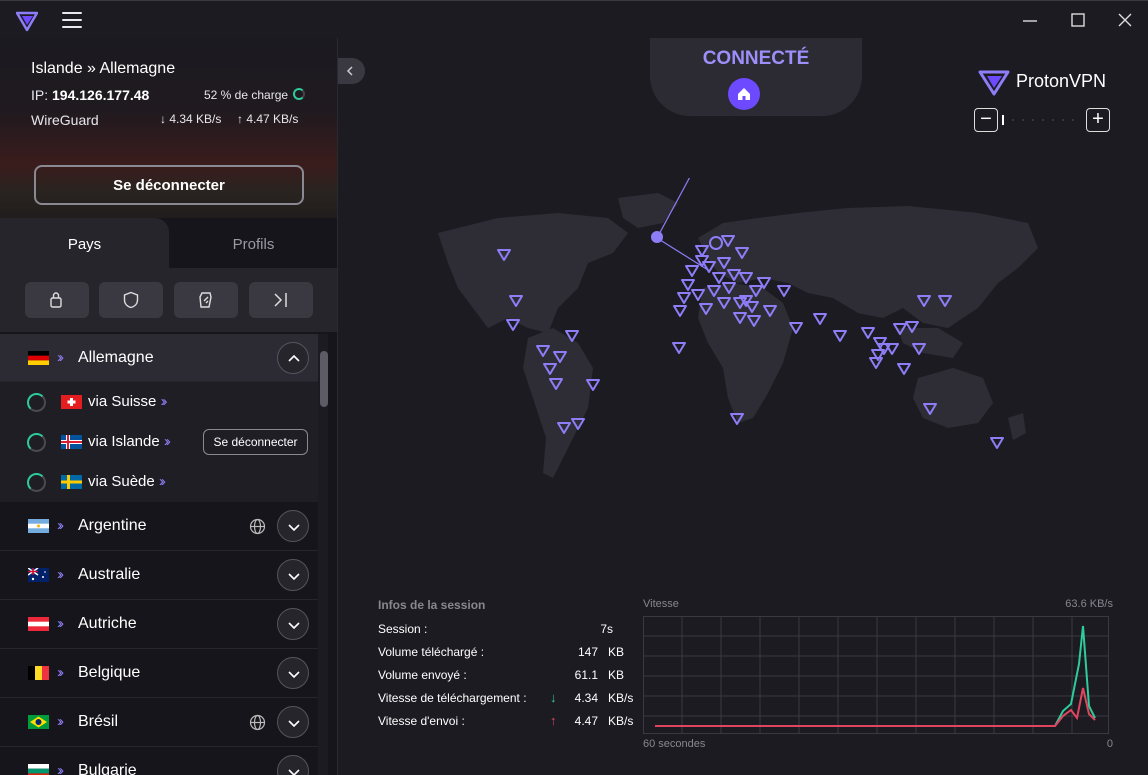 This screenshot has width=1148, height=775. What do you see at coordinates (159, 624) in the screenshot?
I see `country-row-austria: ›› Autriche` at bounding box center [159, 624].